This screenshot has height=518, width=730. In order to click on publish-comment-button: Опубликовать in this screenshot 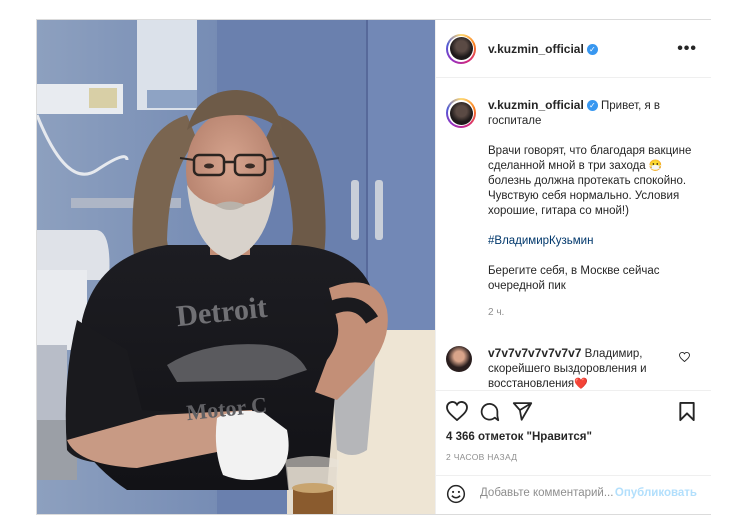, I will do `click(656, 493)`.